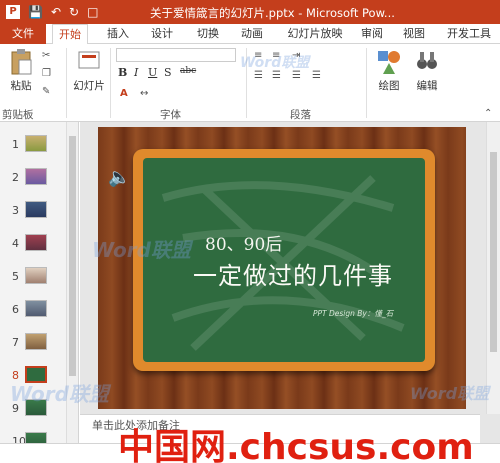 This screenshot has width=500, height=463. Describe the element at coordinates (389, 86) in the screenshot. I see `draw-label: 绘图` at that location.